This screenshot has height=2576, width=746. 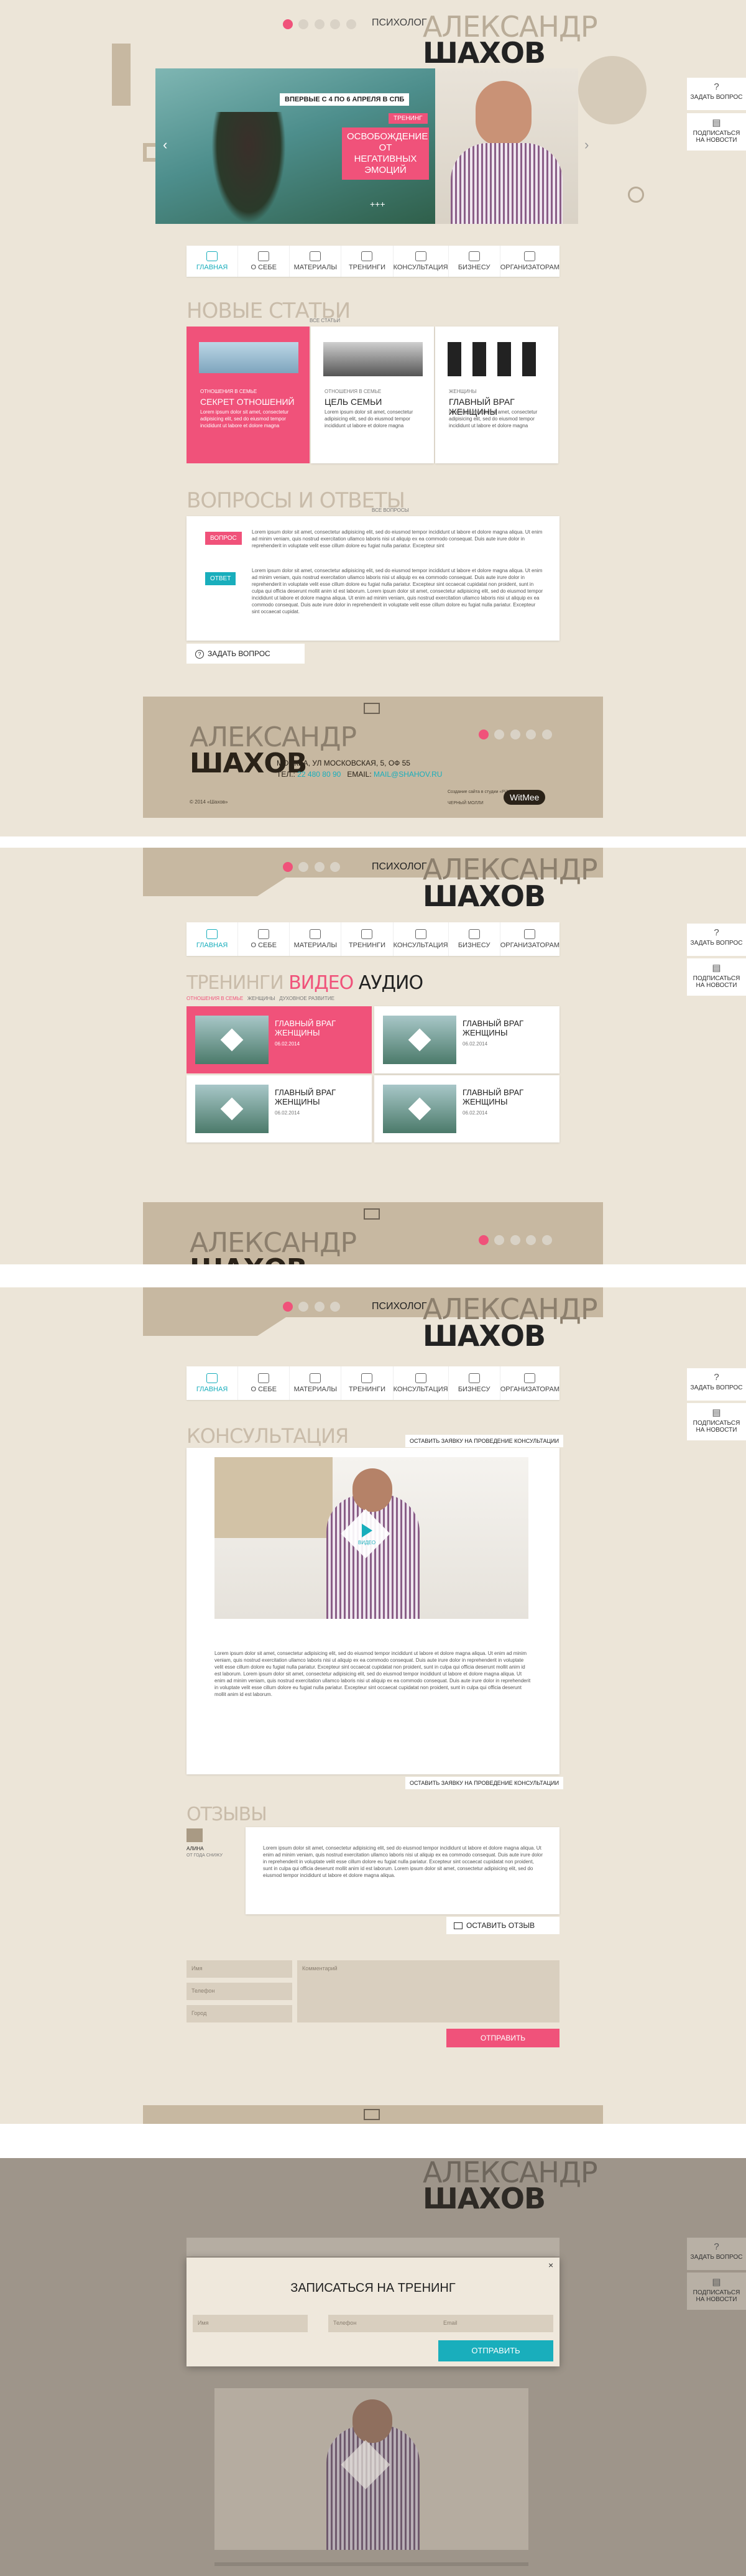 I want to click on review-submit-button: ОТПРАВИТЬ, so click(x=503, y=2038).